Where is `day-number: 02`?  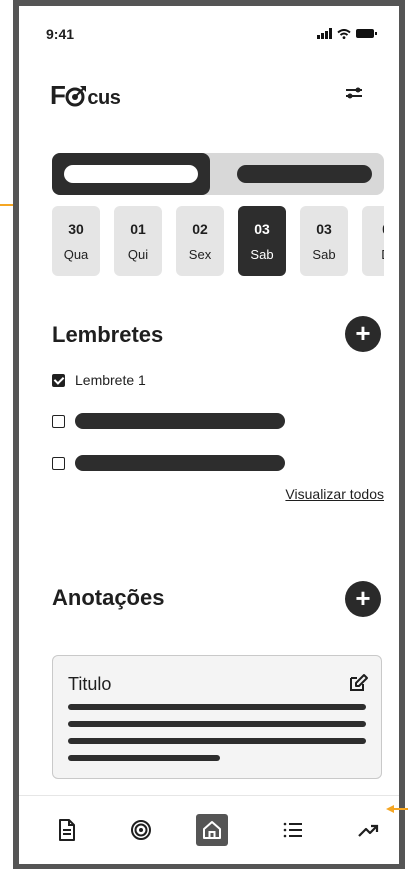 day-number: 02 is located at coordinates (200, 229).